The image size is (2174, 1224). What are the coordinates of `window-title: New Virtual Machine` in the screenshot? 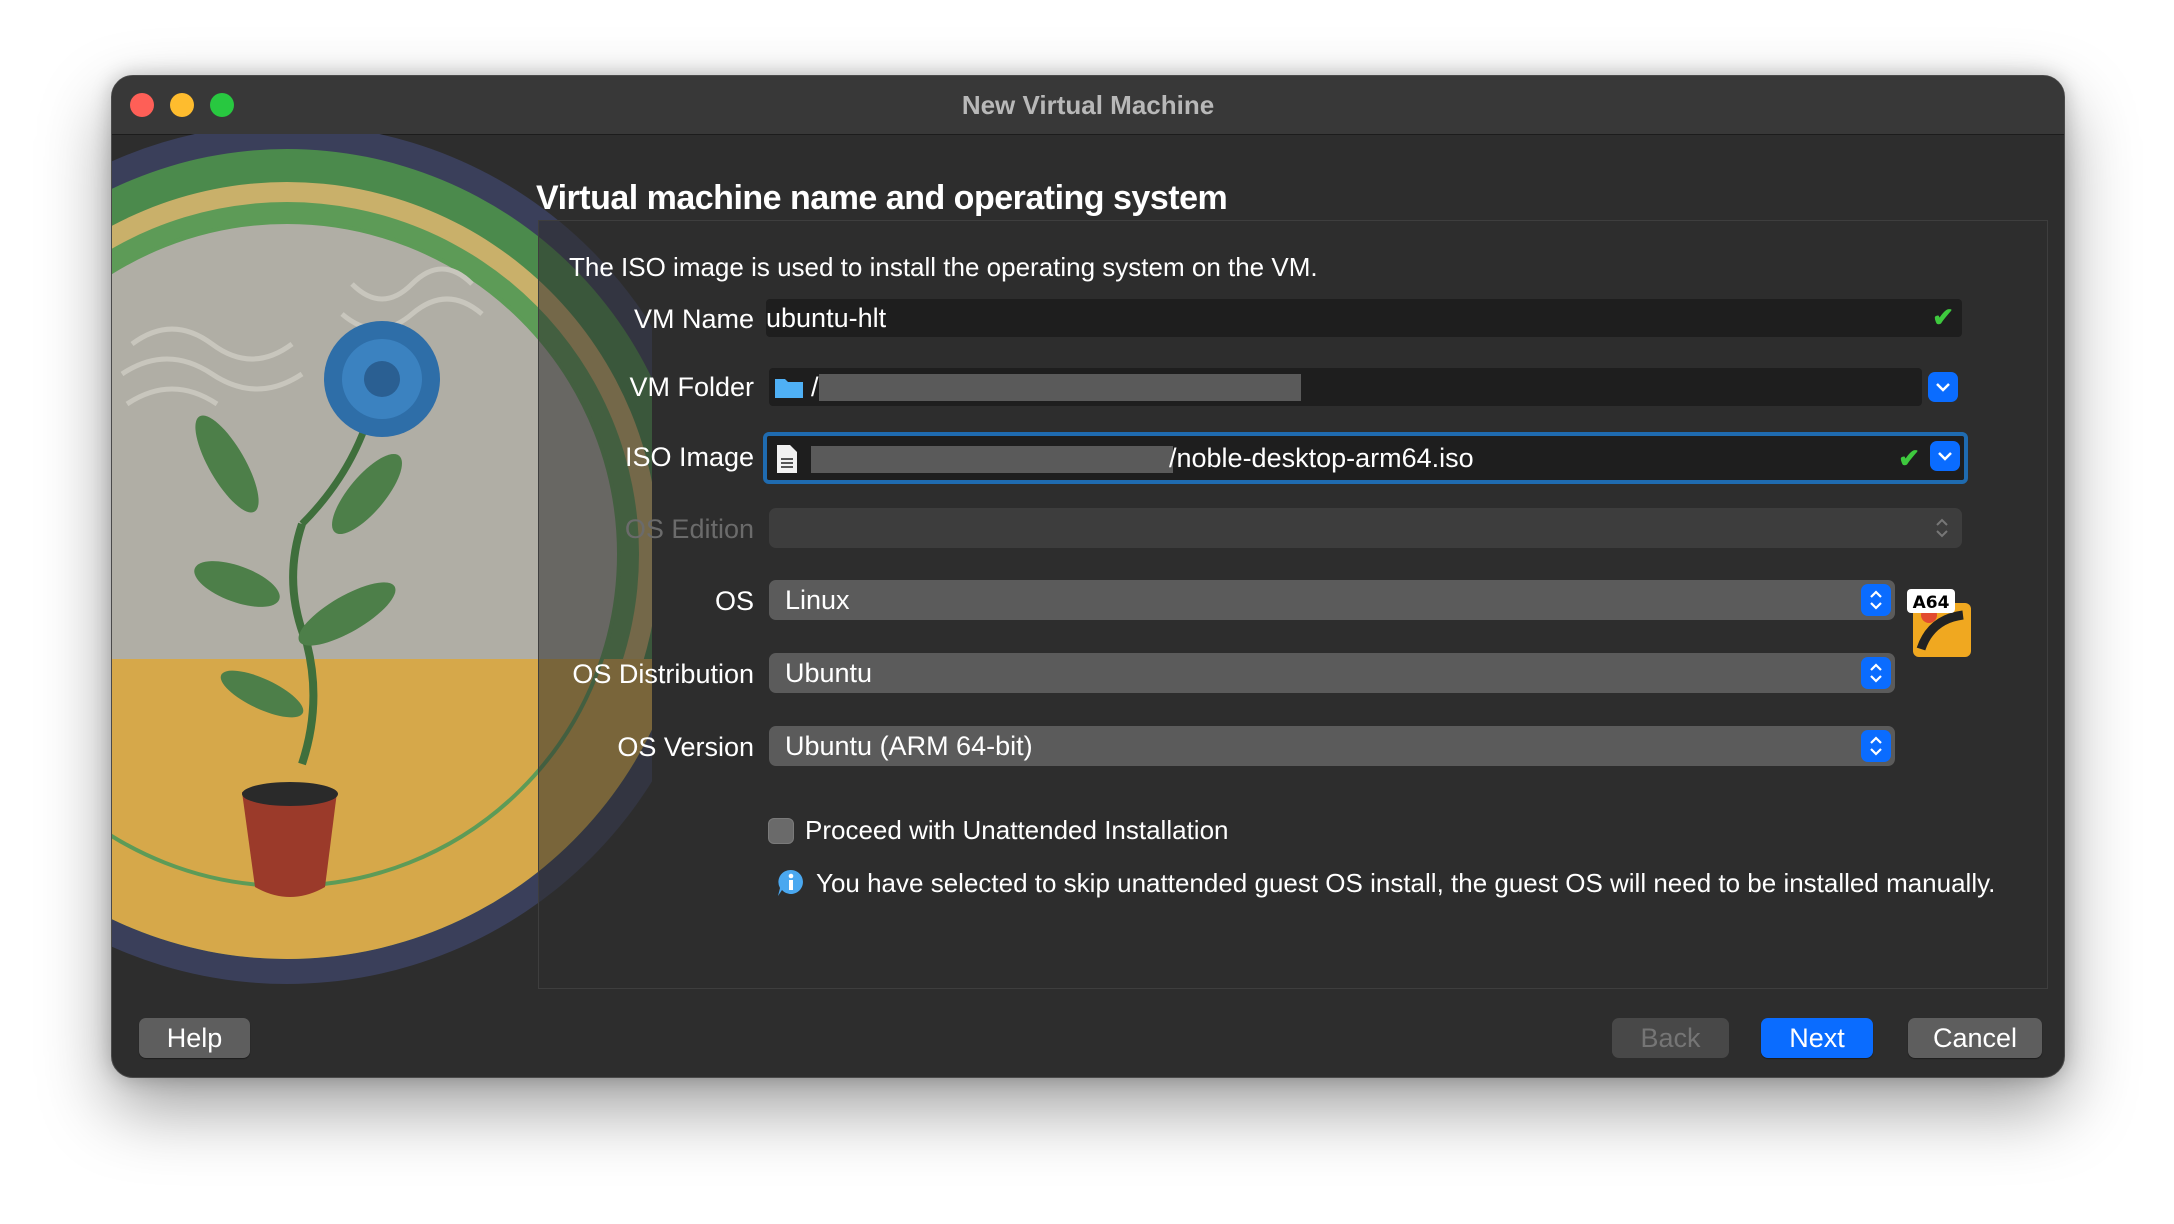 It's located at (1088, 105).